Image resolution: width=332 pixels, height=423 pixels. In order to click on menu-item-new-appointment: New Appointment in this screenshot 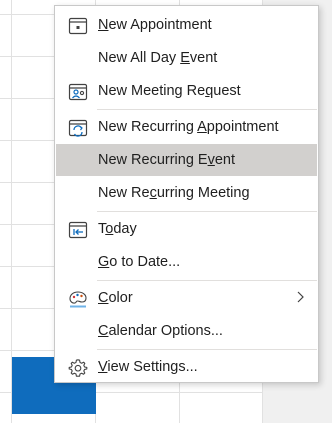, I will do `click(186, 25)`.